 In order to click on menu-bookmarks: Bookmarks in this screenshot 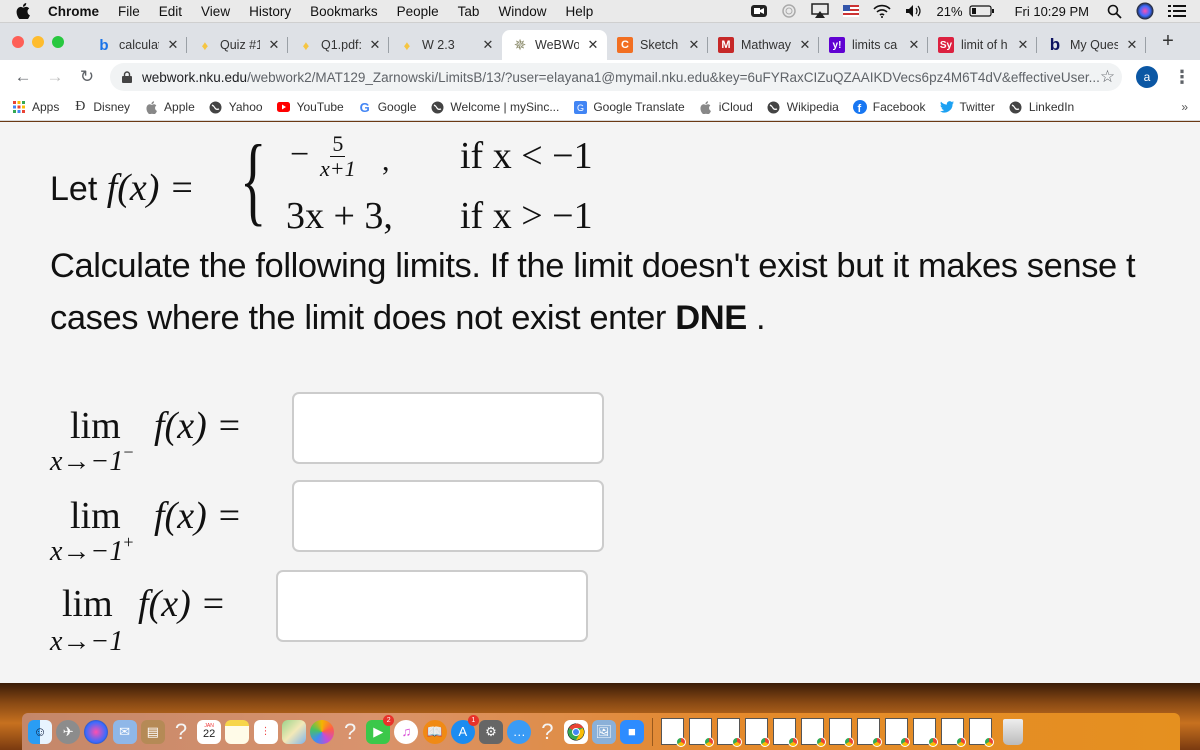, I will do `click(344, 11)`.